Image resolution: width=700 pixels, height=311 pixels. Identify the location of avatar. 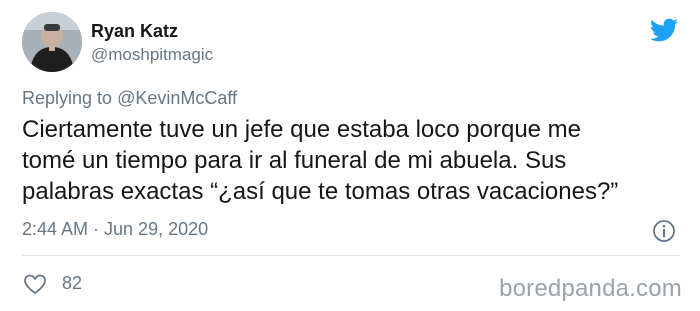
(52, 42).